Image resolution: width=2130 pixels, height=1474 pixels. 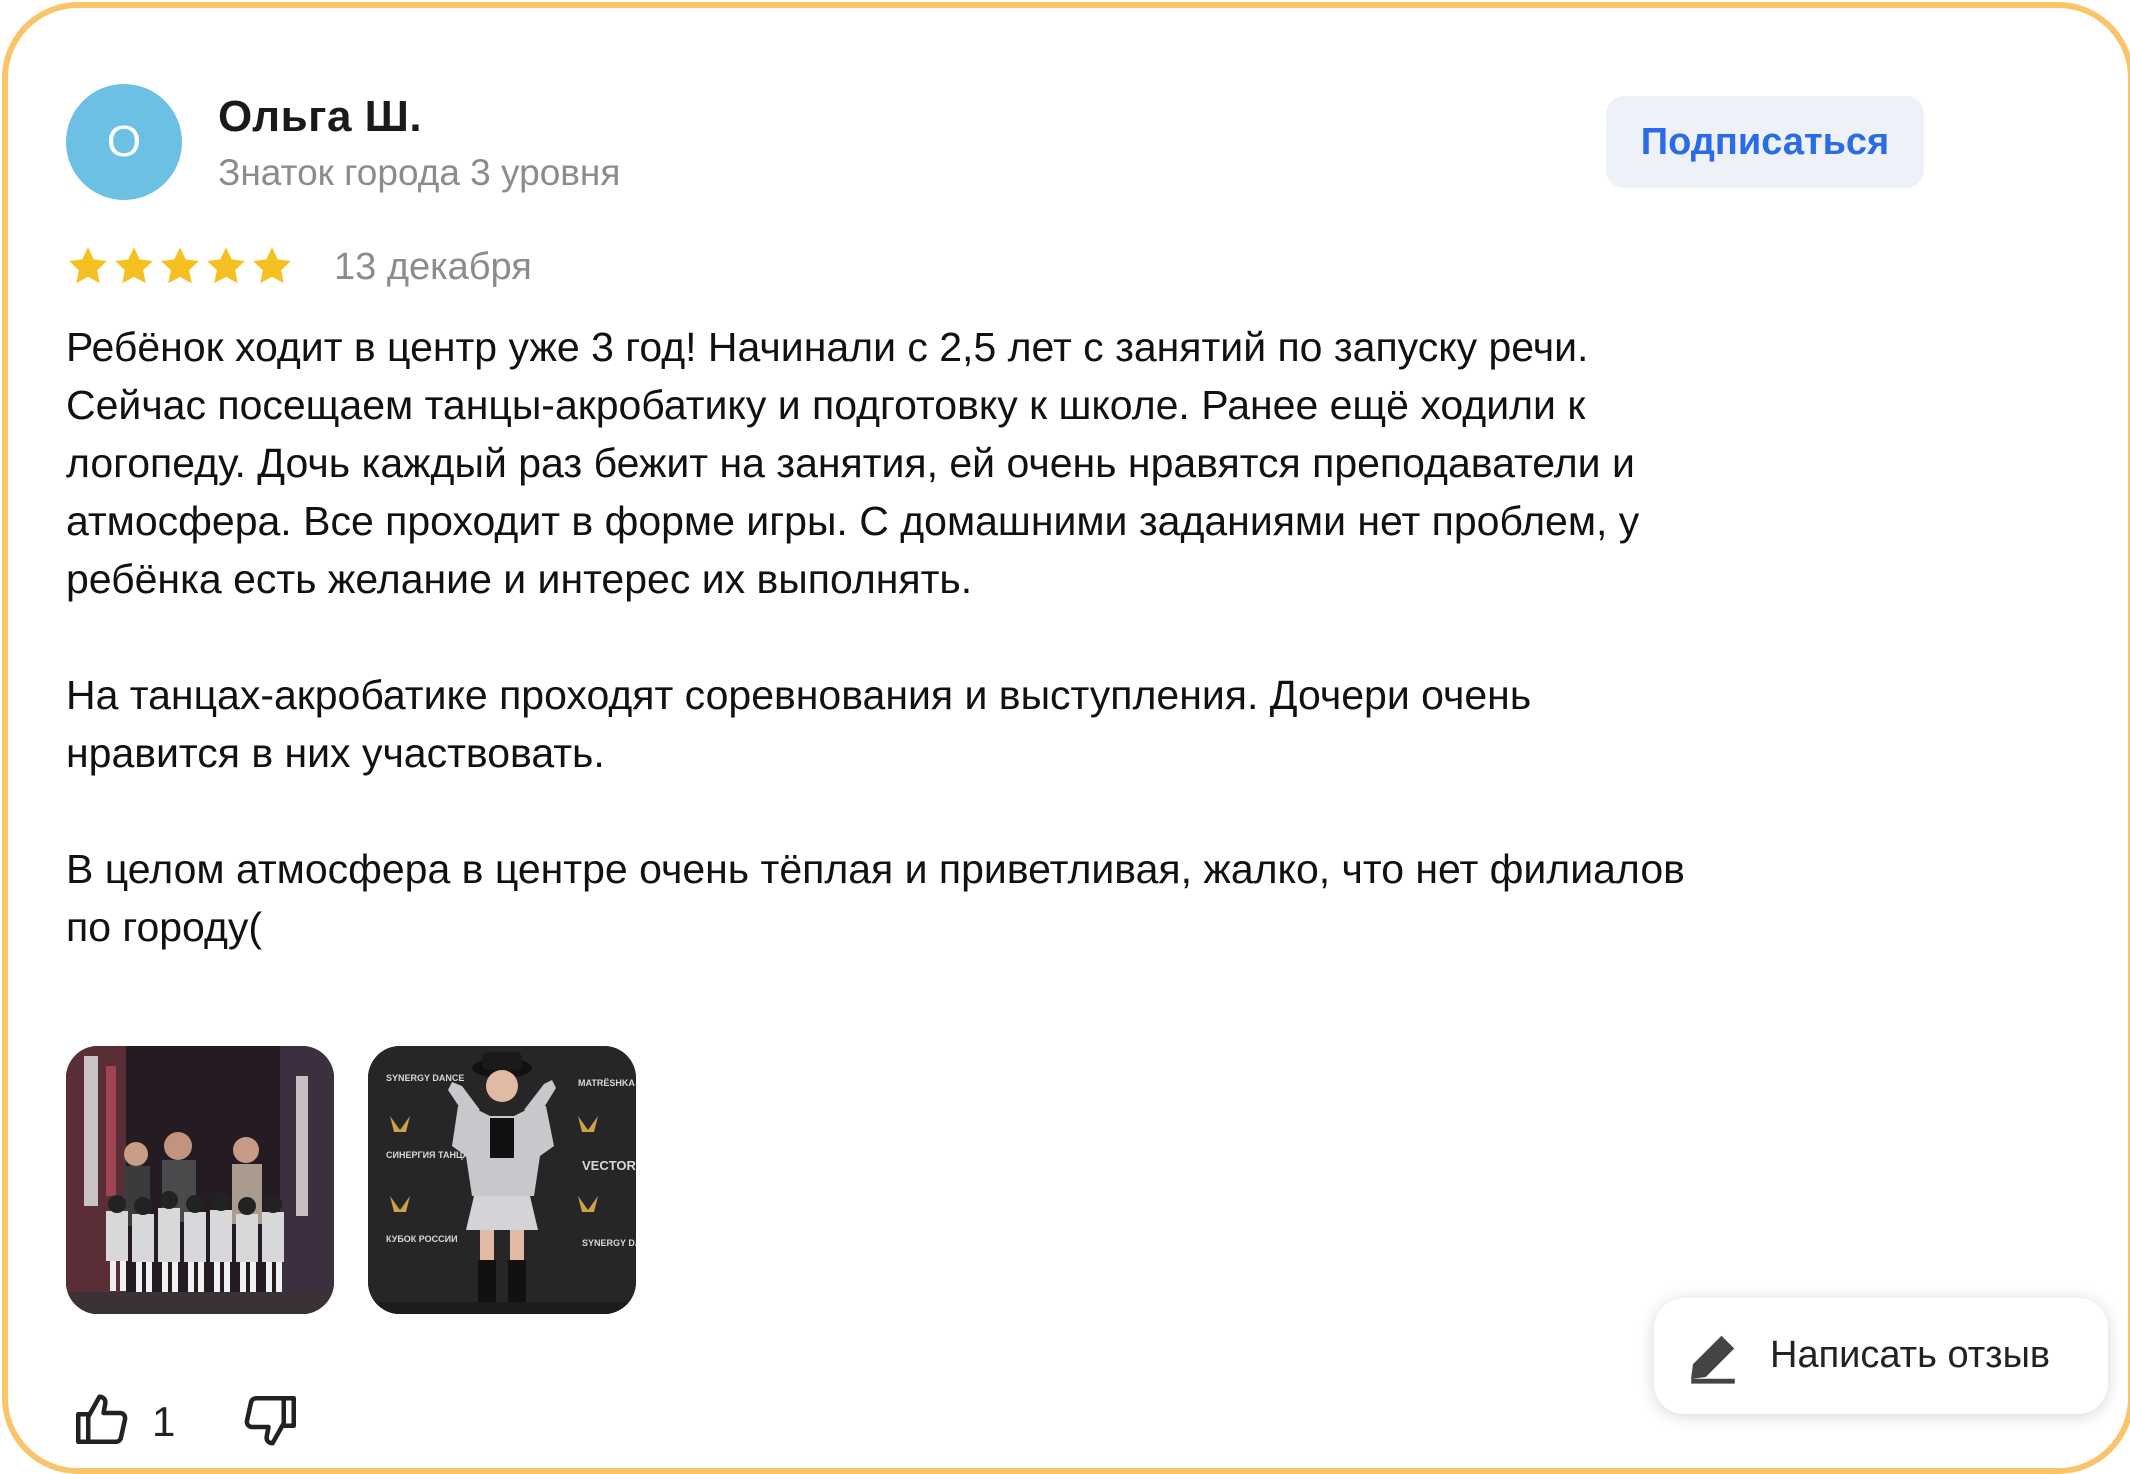 I want to click on subscribe-button: Подписаться, so click(x=1765, y=142).